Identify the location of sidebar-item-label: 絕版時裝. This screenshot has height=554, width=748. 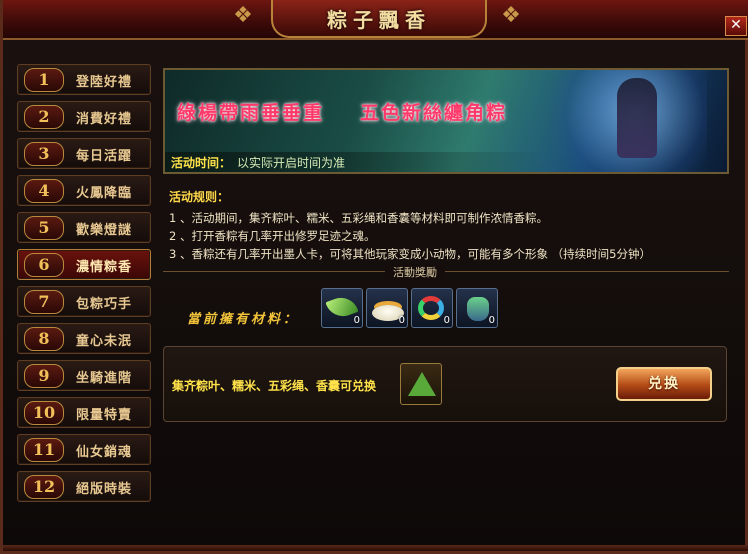
(104, 489).